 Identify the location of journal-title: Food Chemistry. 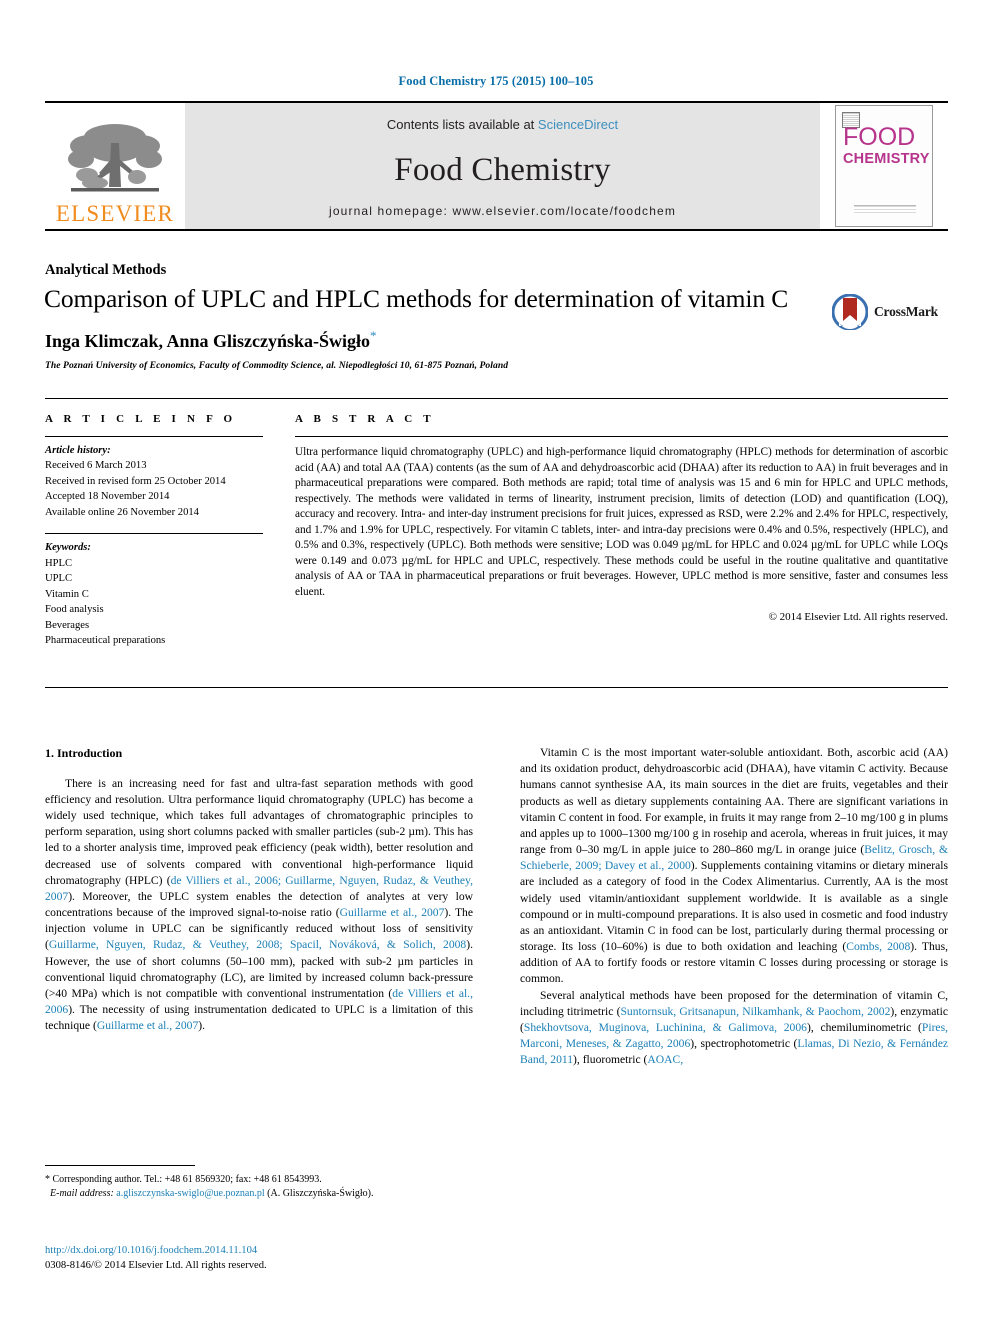
(502, 170).